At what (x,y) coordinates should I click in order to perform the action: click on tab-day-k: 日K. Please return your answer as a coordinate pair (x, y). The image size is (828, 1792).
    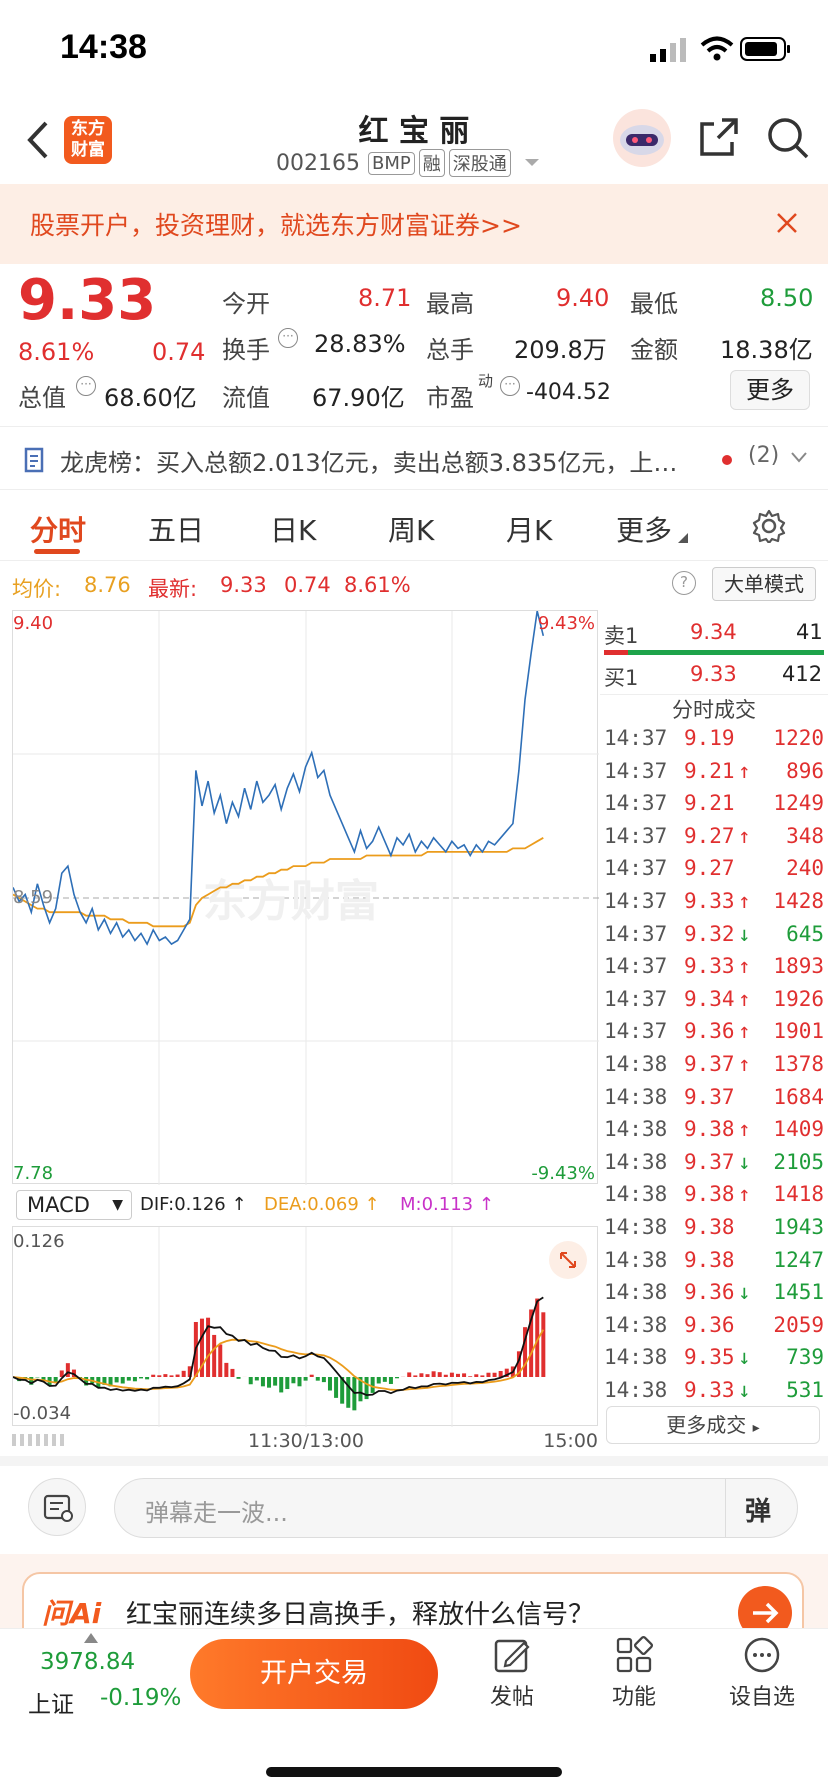
    Looking at the image, I should click on (293, 529).